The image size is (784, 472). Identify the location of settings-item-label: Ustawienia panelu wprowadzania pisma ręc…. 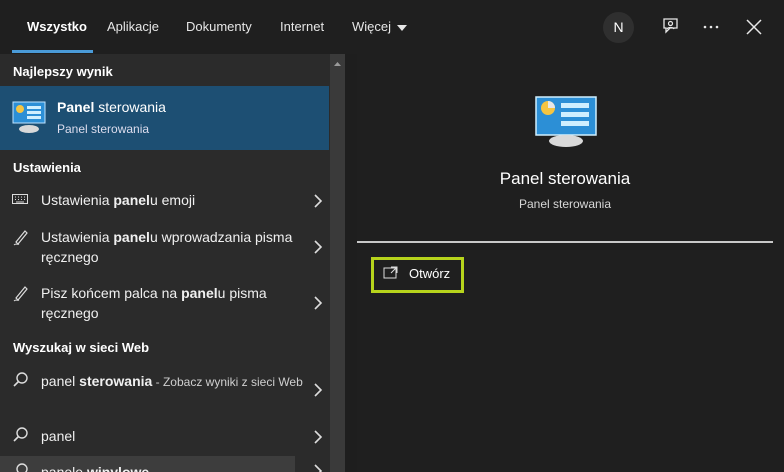
(167, 247).